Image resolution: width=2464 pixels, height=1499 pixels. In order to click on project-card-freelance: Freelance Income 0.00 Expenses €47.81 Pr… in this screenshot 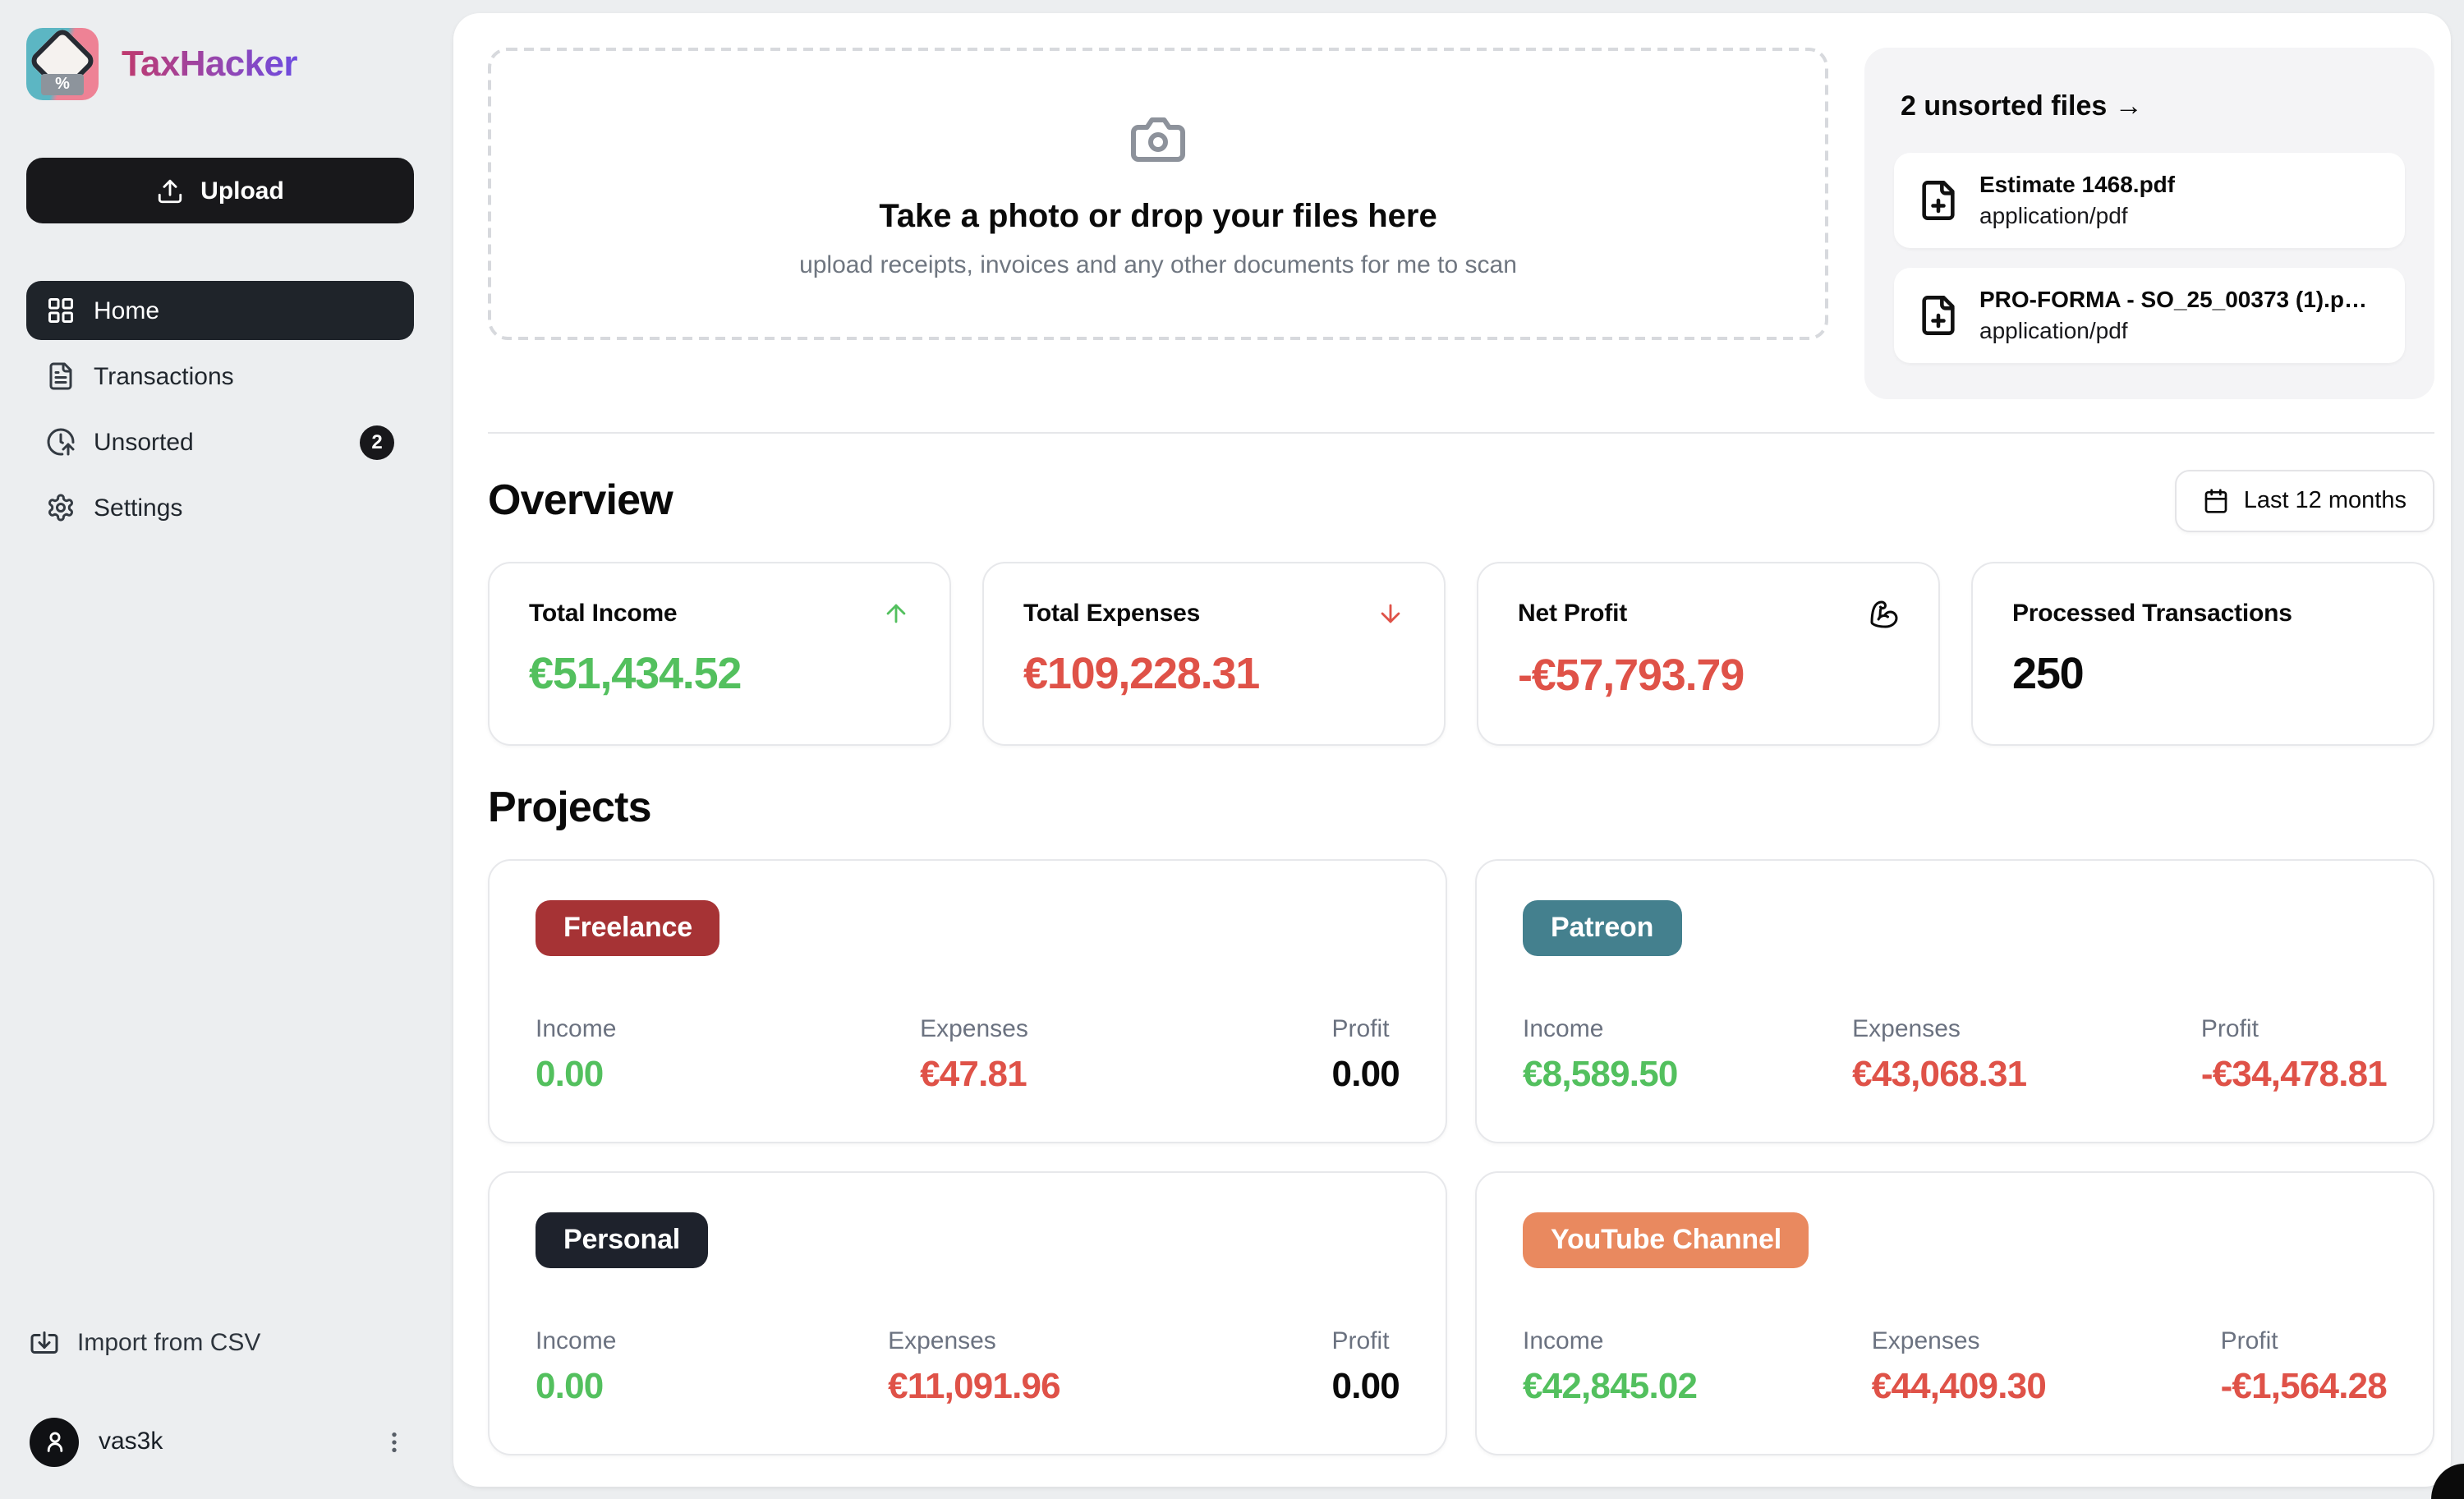, I will do `click(967, 1000)`.